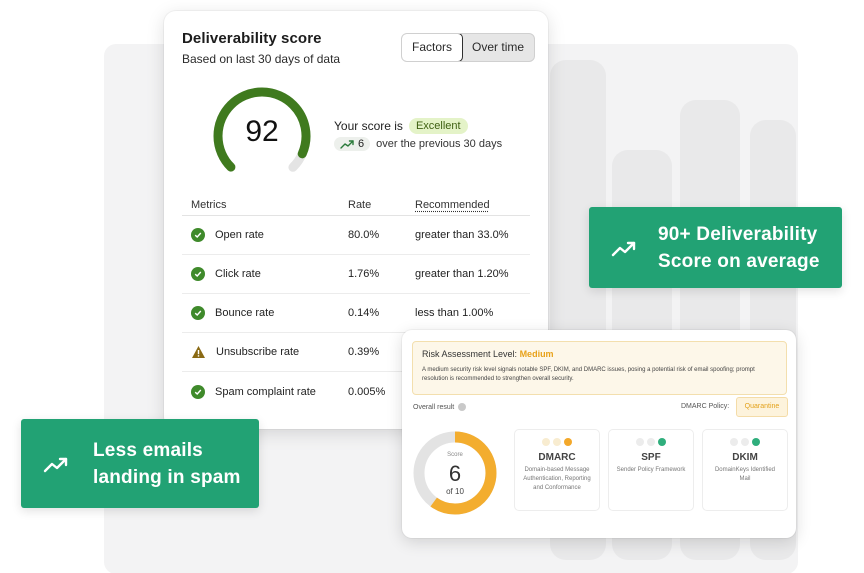 This screenshot has height=573, width=864. I want to click on dmarc-policy-badge: Quarantine, so click(762, 407).